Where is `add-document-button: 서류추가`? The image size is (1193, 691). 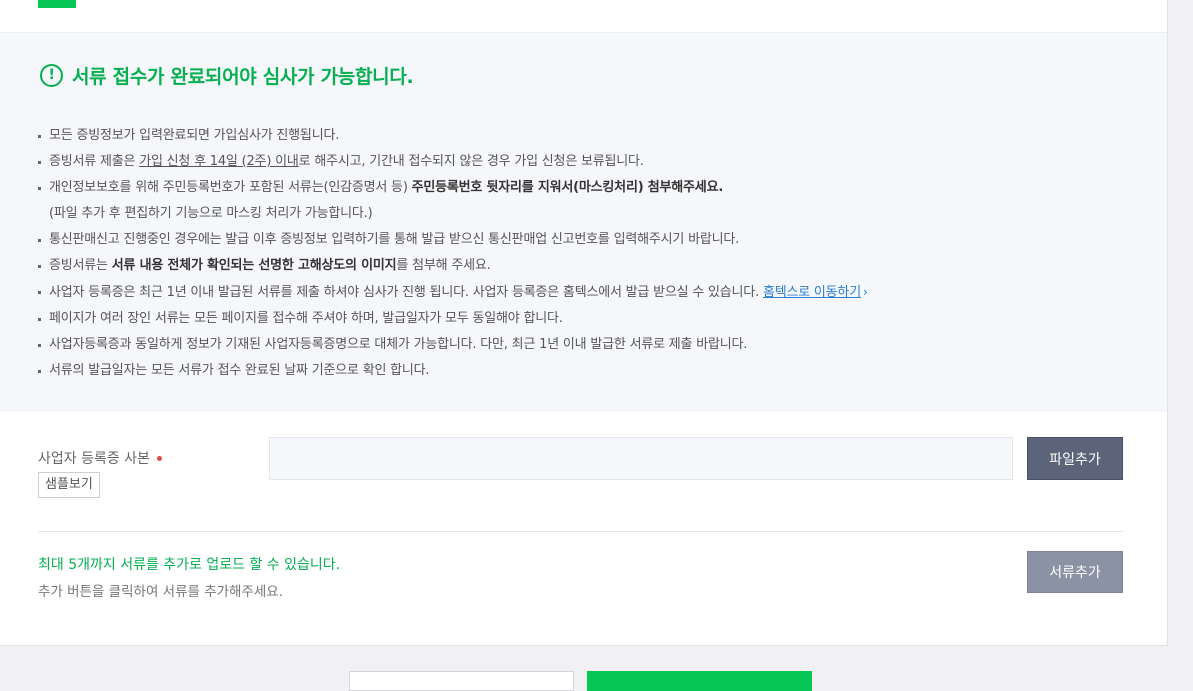 add-document-button: 서류추가 is located at coordinates (1075, 572).